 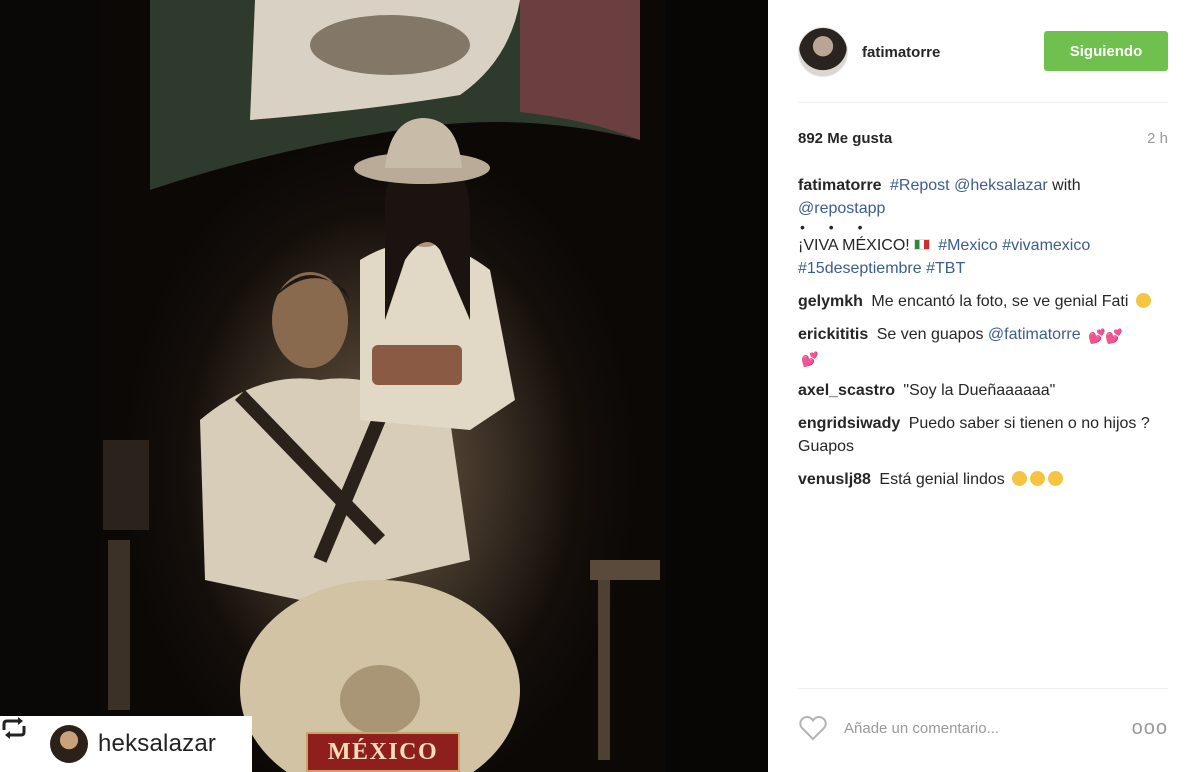 I want to click on list-item: venuslj88 Está genial lindos, so click(x=983, y=479).